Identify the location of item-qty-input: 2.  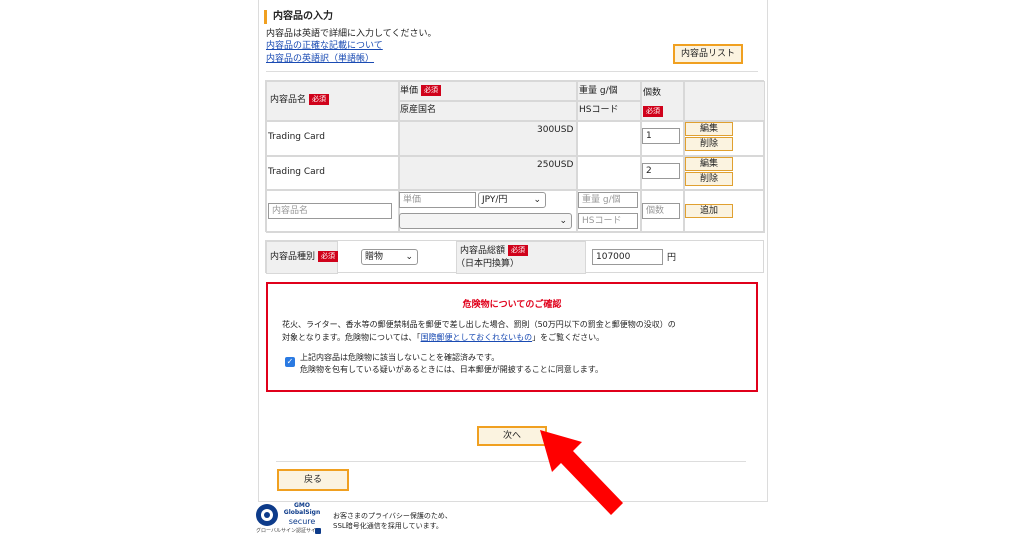
(661, 171).